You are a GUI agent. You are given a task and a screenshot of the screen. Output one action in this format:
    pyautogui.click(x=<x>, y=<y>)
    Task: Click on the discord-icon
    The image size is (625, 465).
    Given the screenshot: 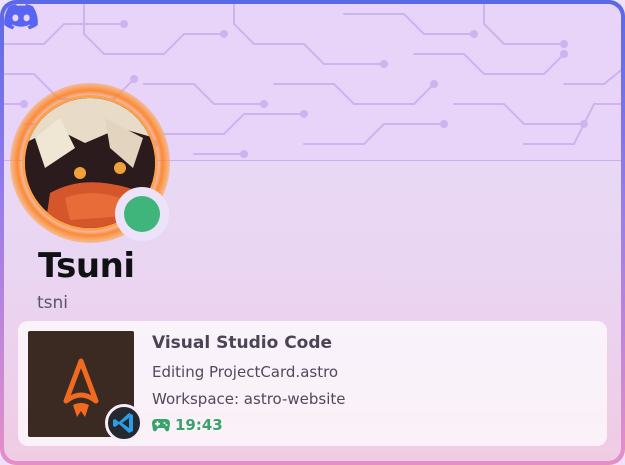 What is the action you would take?
    pyautogui.click(x=21, y=17)
    